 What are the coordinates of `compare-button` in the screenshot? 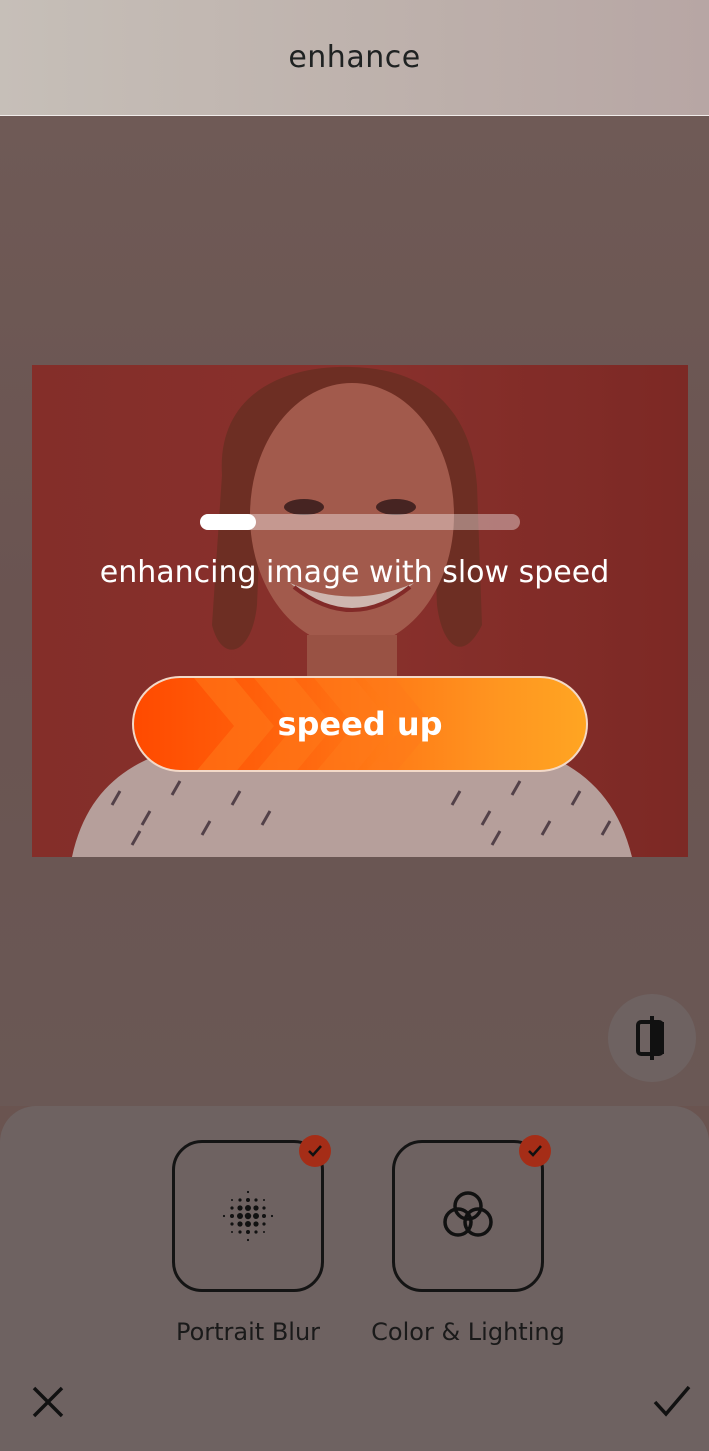 It's located at (652, 1038).